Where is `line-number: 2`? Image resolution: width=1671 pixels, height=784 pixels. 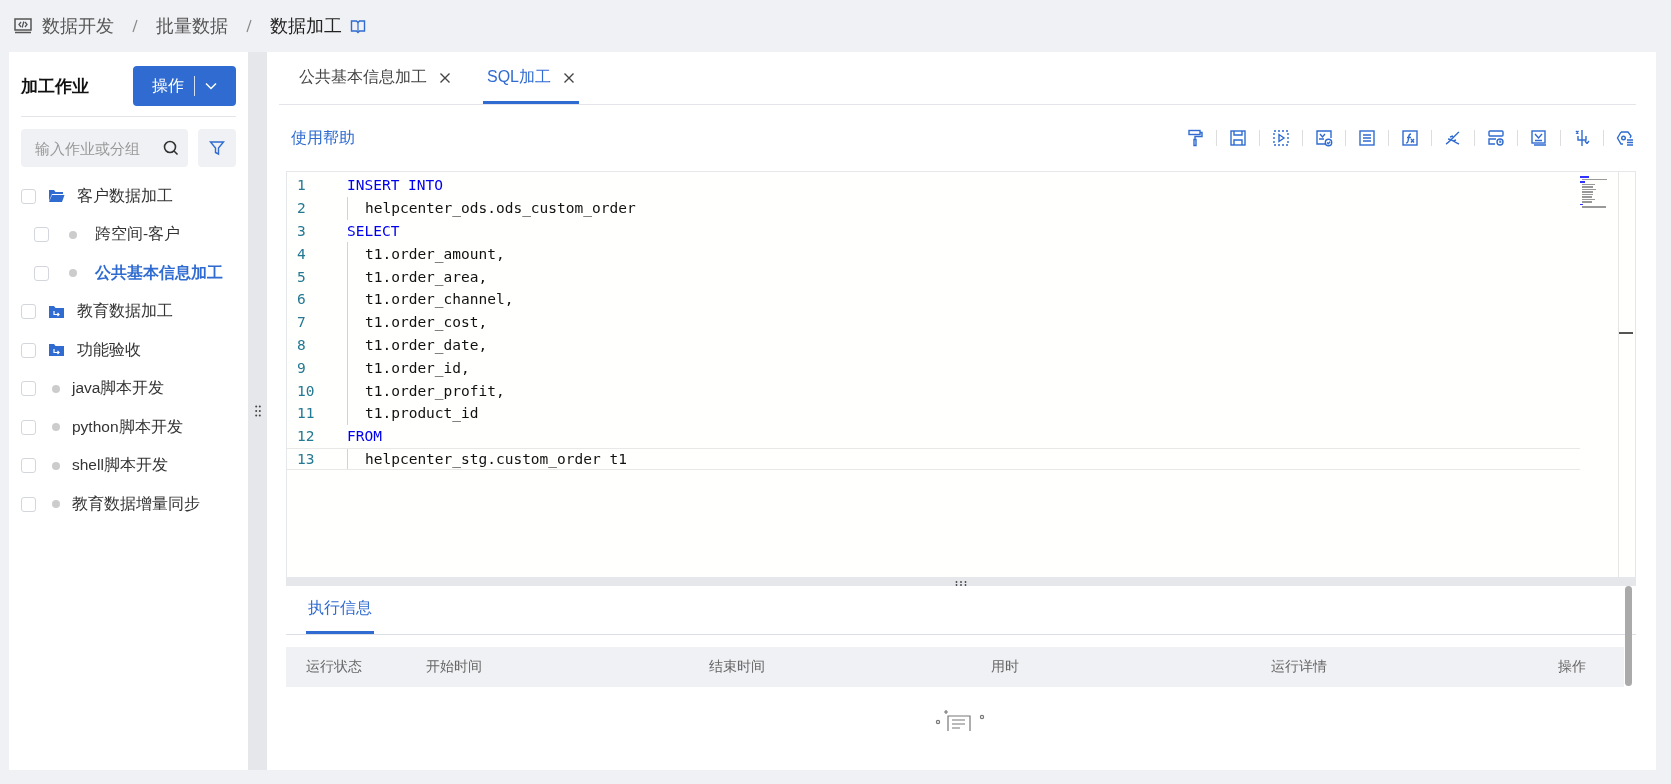
line-number: 2 is located at coordinates (301, 208).